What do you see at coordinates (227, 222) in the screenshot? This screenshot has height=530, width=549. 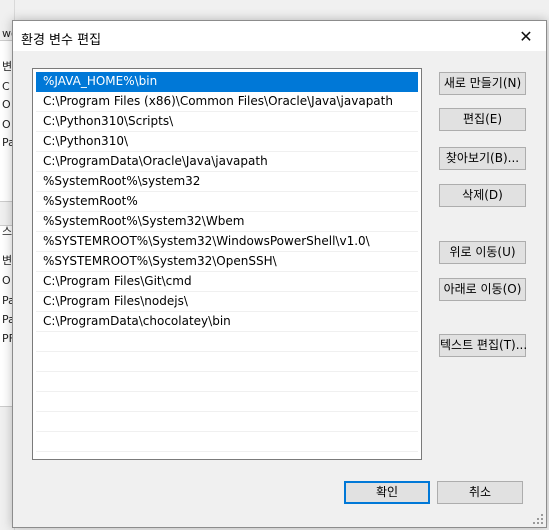 I see `list-item: %SystemRoot%\System32\Wbem` at bounding box center [227, 222].